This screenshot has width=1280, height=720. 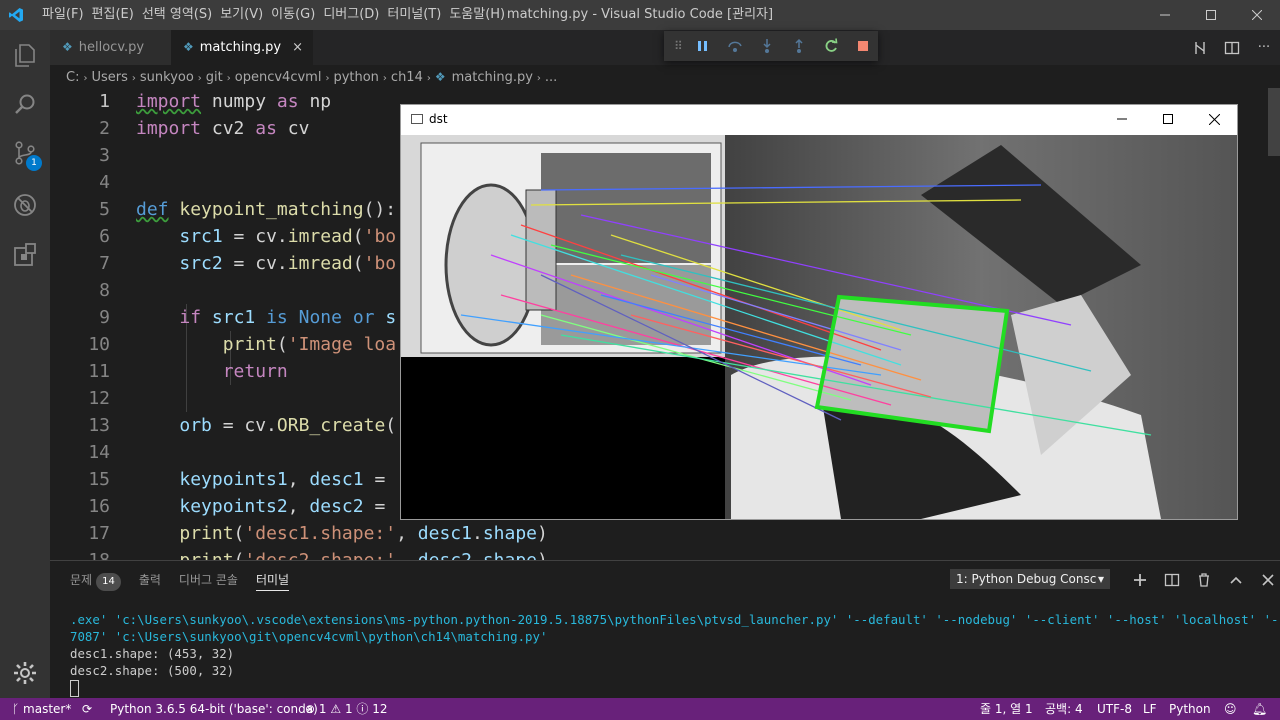 I want to click on drag-grip-icon: ⠿, so click(x=678, y=46).